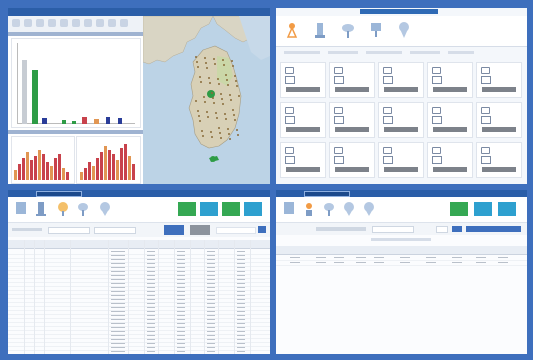 This screenshot has width=533, height=360. I want to click on user-icon, so click(124, 23).